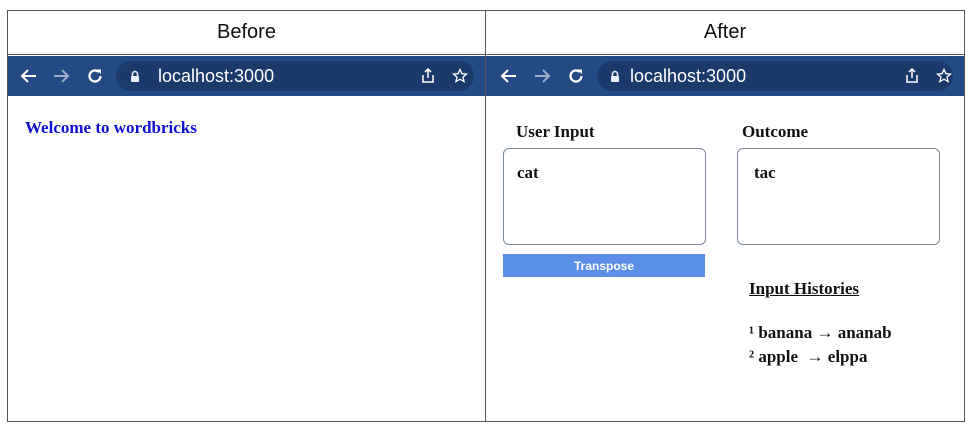 This screenshot has height=432, width=973. Describe the element at coordinates (808, 356) in the screenshot. I see `history-item: ² apple → elppa` at that location.